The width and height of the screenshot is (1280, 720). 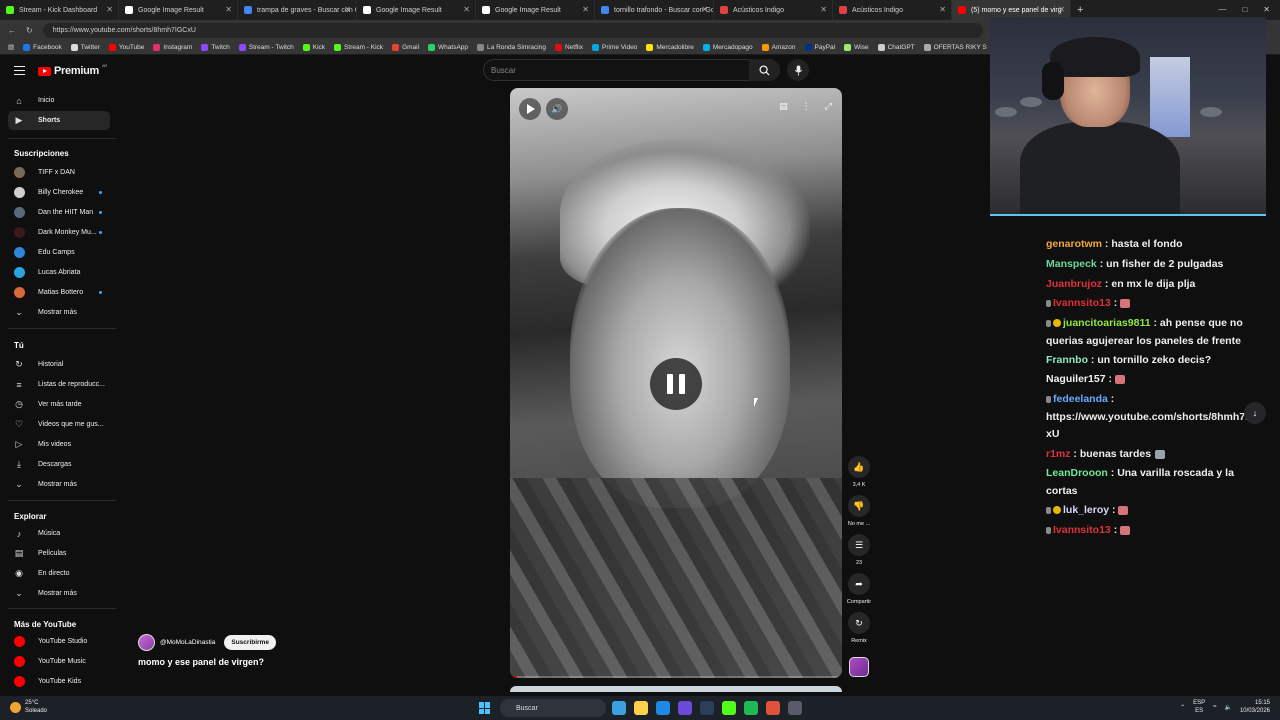 I want to click on next-short-preview, so click(x=676, y=689).